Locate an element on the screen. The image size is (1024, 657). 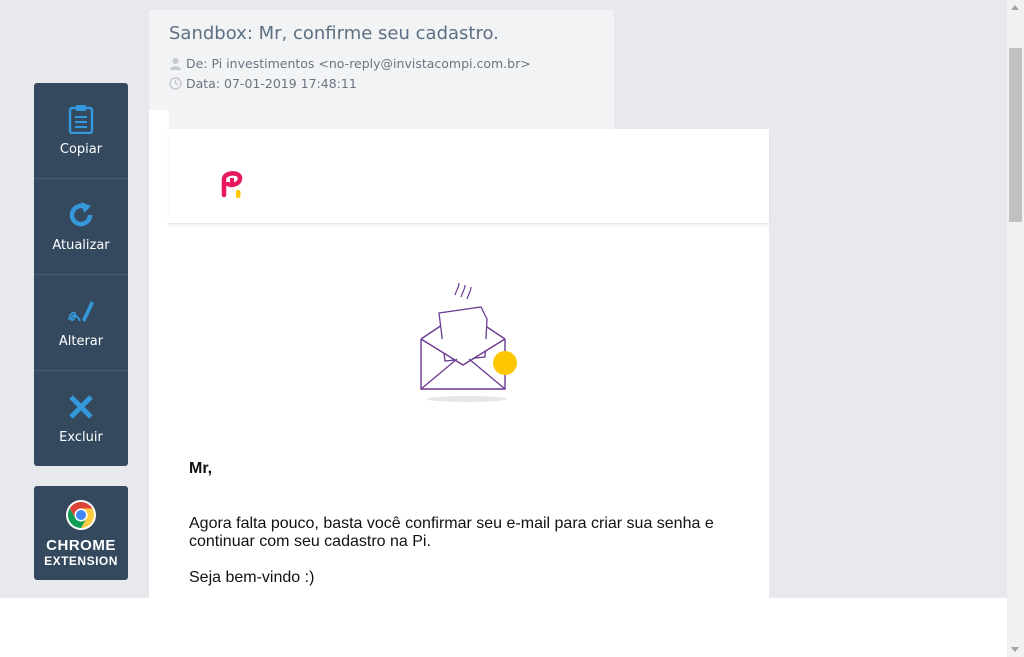
delete-button: Excluir is located at coordinates (81, 418).